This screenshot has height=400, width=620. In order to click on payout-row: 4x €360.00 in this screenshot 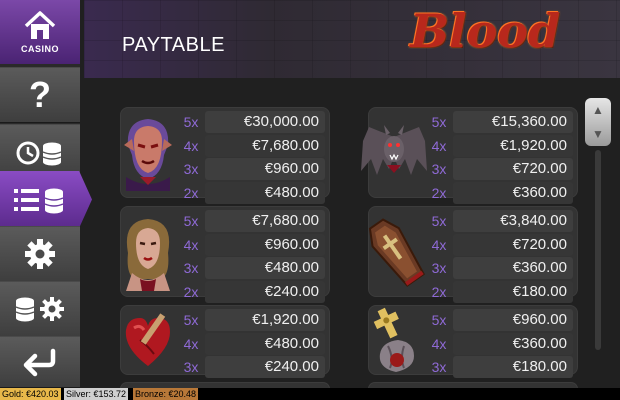, I will do `click(499, 343)`.